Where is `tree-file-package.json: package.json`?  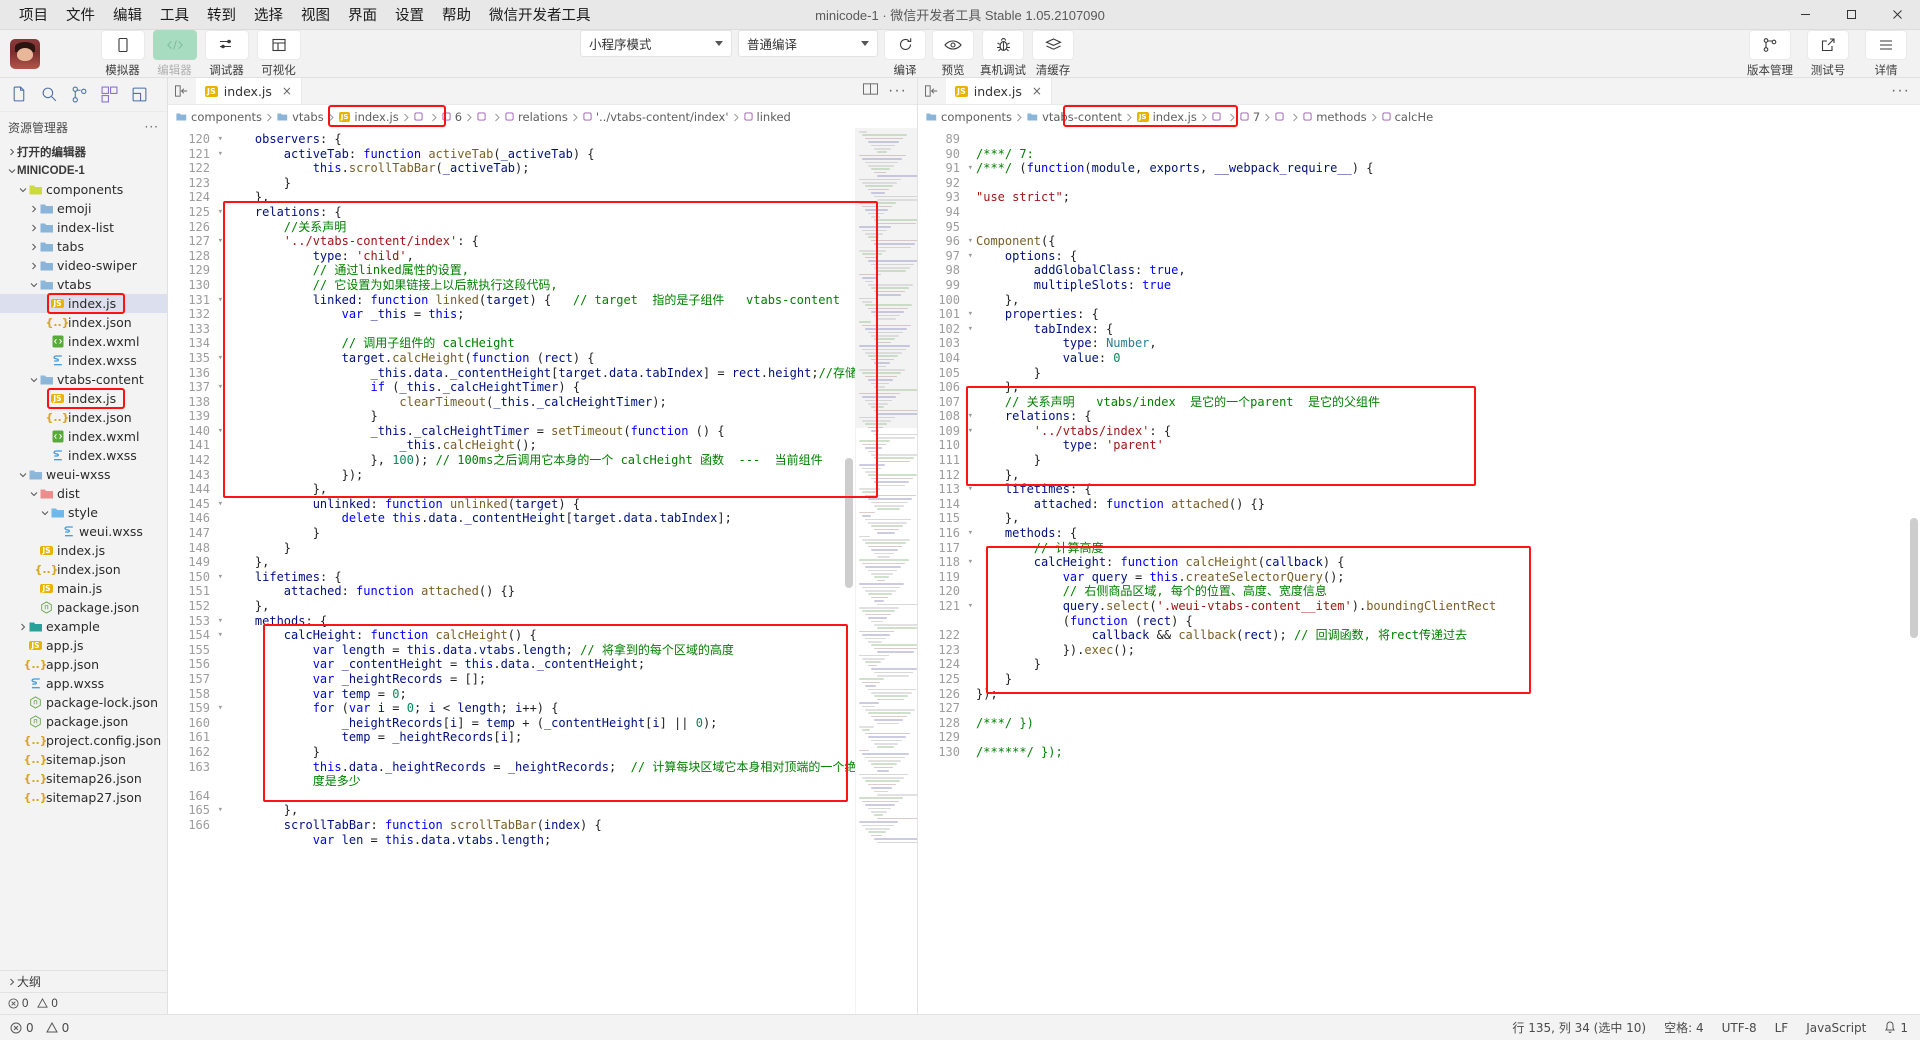
tree-file-package.json: package.json is located at coordinates (83, 607).